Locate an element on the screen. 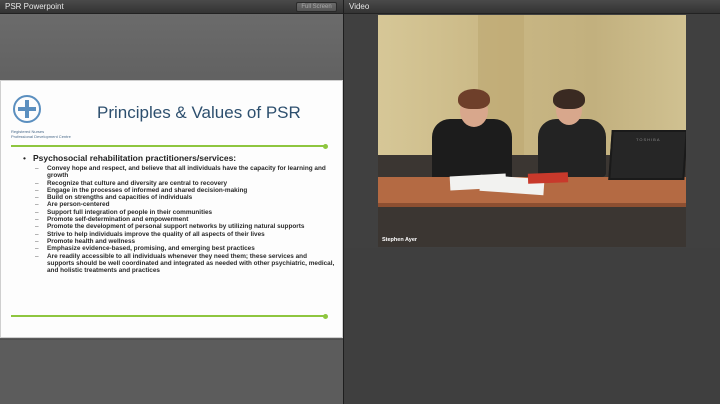 The image size is (720, 404). medical-cross-icon is located at coordinates (27, 109).